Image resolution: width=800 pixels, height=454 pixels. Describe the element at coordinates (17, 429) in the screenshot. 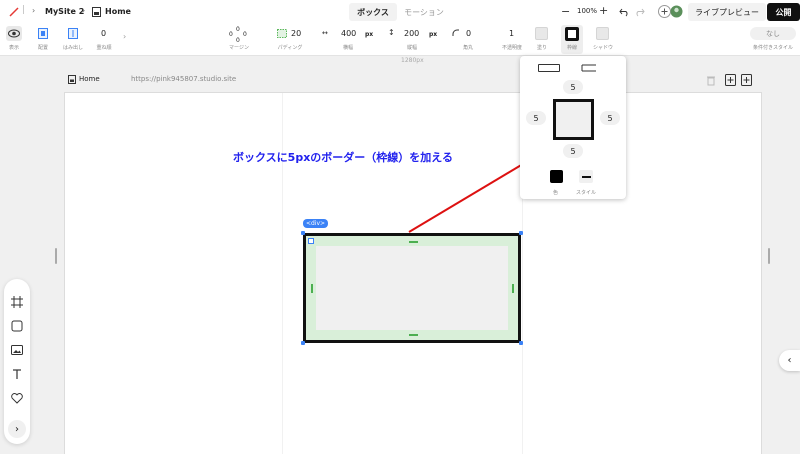

I see `expand-toolbar-button: ›` at that location.